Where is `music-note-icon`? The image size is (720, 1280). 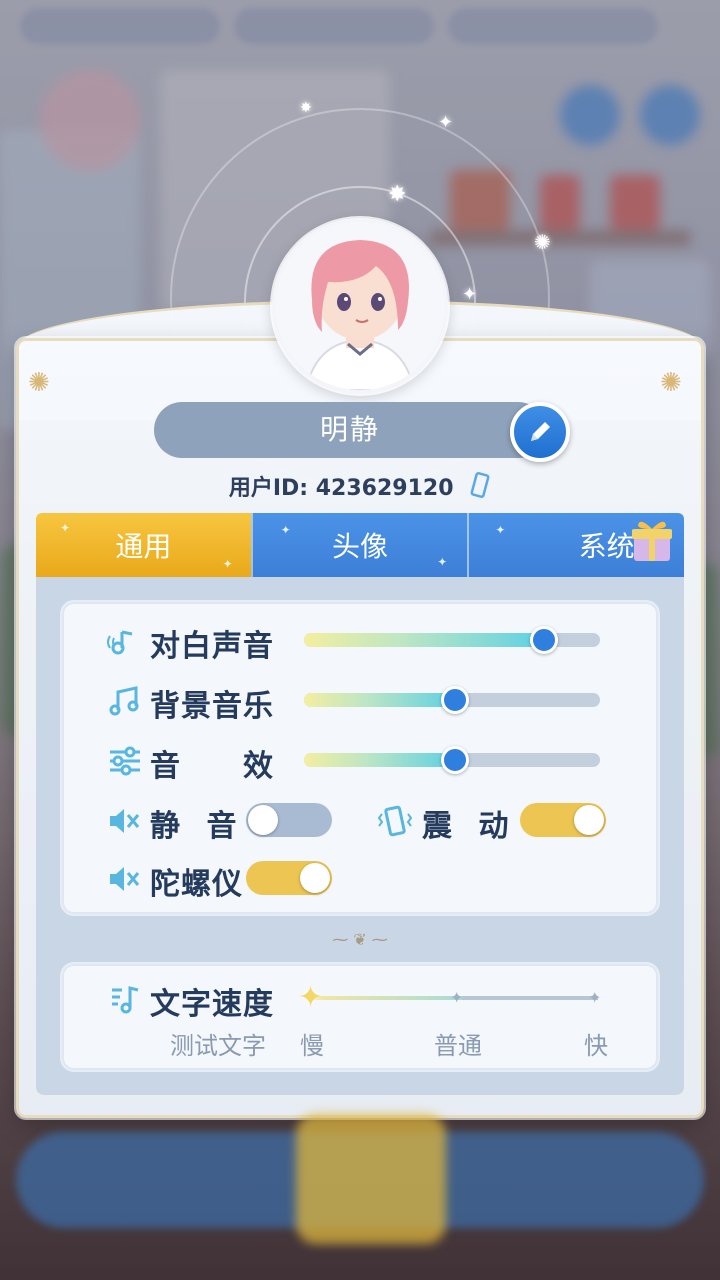 music-note-icon is located at coordinates (124, 701).